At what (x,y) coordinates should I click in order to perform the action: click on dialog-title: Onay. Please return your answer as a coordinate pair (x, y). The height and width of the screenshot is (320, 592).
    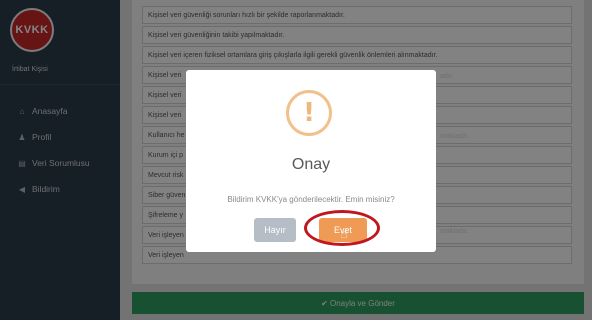
    Looking at the image, I should click on (311, 164).